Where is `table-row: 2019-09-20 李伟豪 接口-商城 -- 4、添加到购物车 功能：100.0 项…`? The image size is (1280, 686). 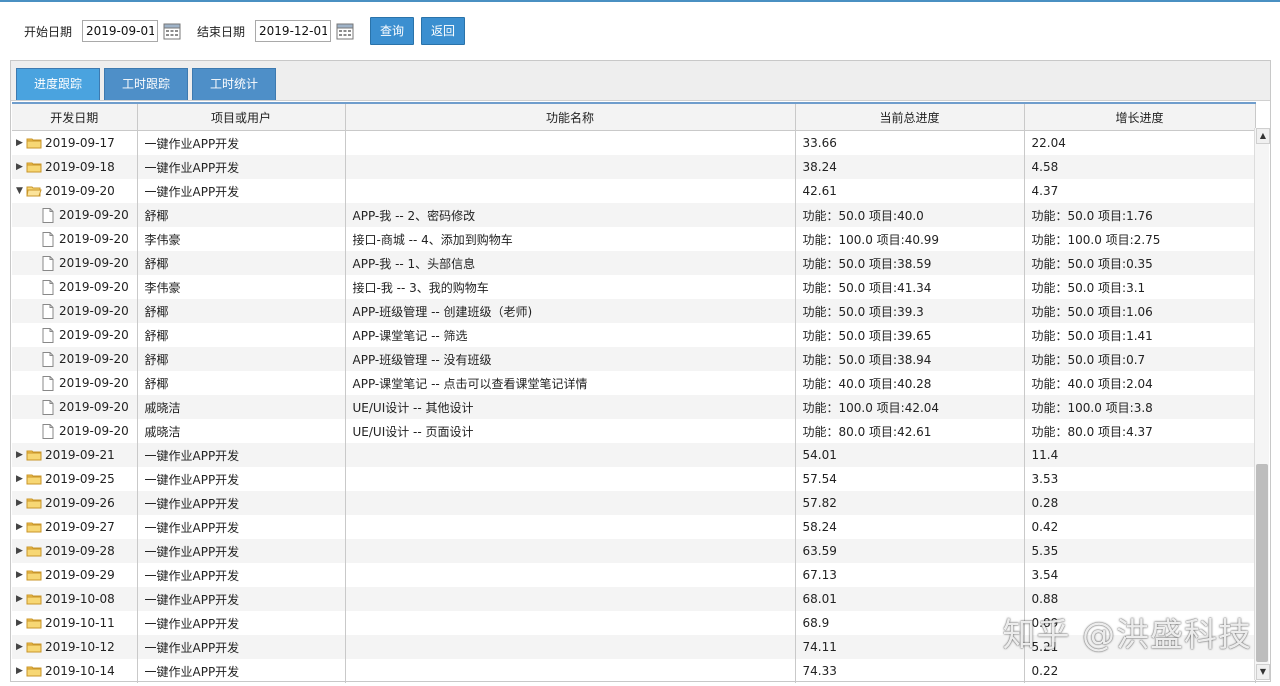
table-row: 2019-09-20 李伟豪 接口-商城 -- 4、添加到购物车 功能：100.0 项… is located at coordinates (634, 239).